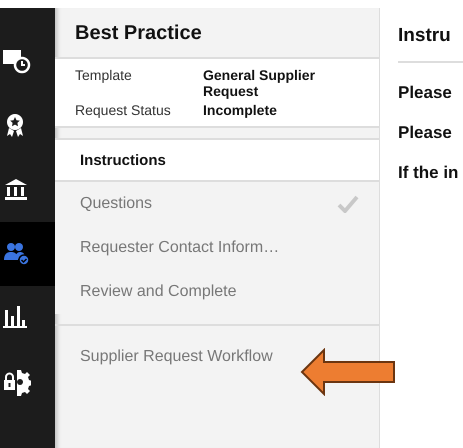 The image size is (463, 448). What do you see at coordinates (104, 76) in the screenshot?
I see `detail-label: Template` at bounding box center [104, 76].